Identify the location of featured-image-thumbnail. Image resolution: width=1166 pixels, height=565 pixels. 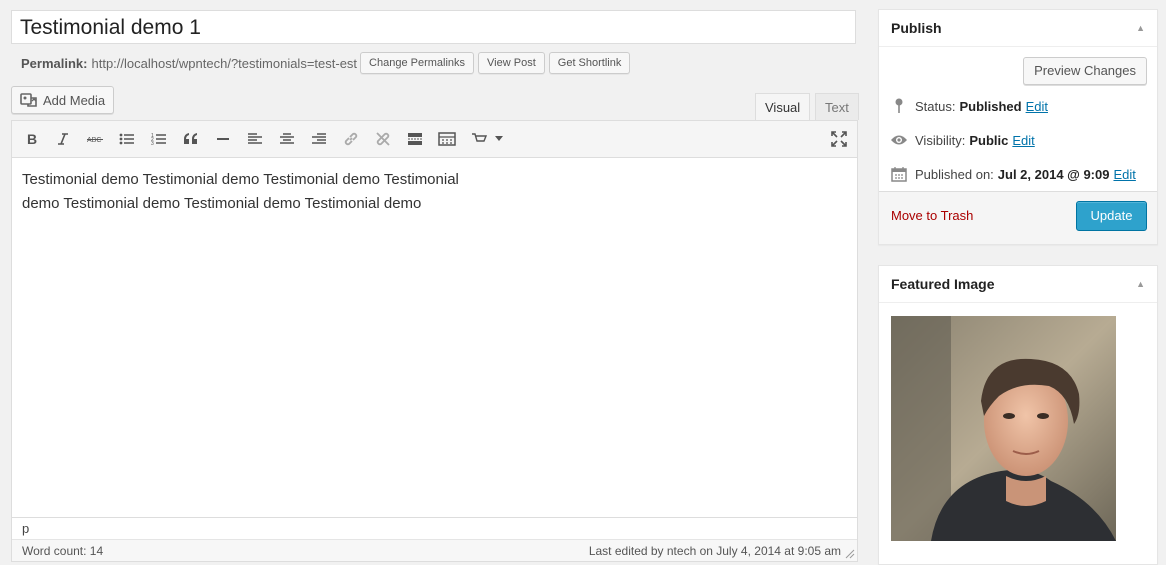
(1003, 428).